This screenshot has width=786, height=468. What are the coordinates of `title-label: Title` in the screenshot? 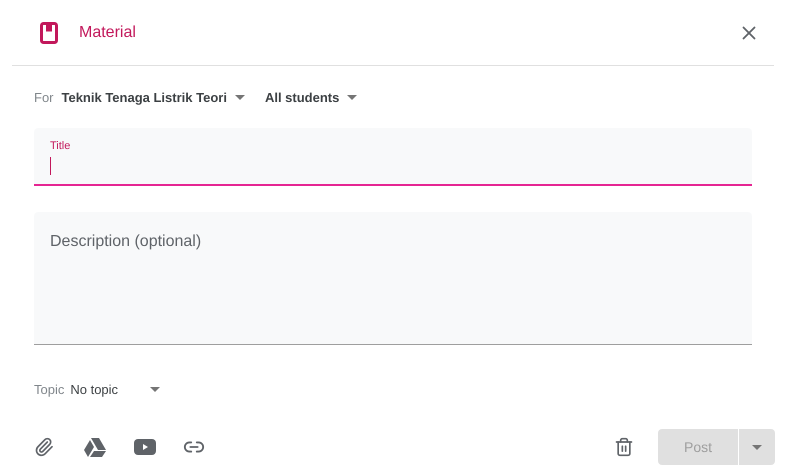 It's located at (61, 146).